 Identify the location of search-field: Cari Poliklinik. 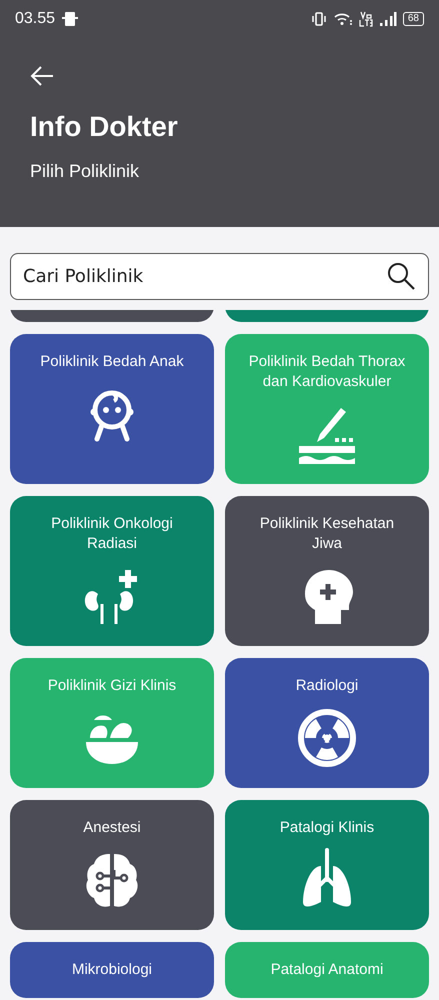
(219, 276).